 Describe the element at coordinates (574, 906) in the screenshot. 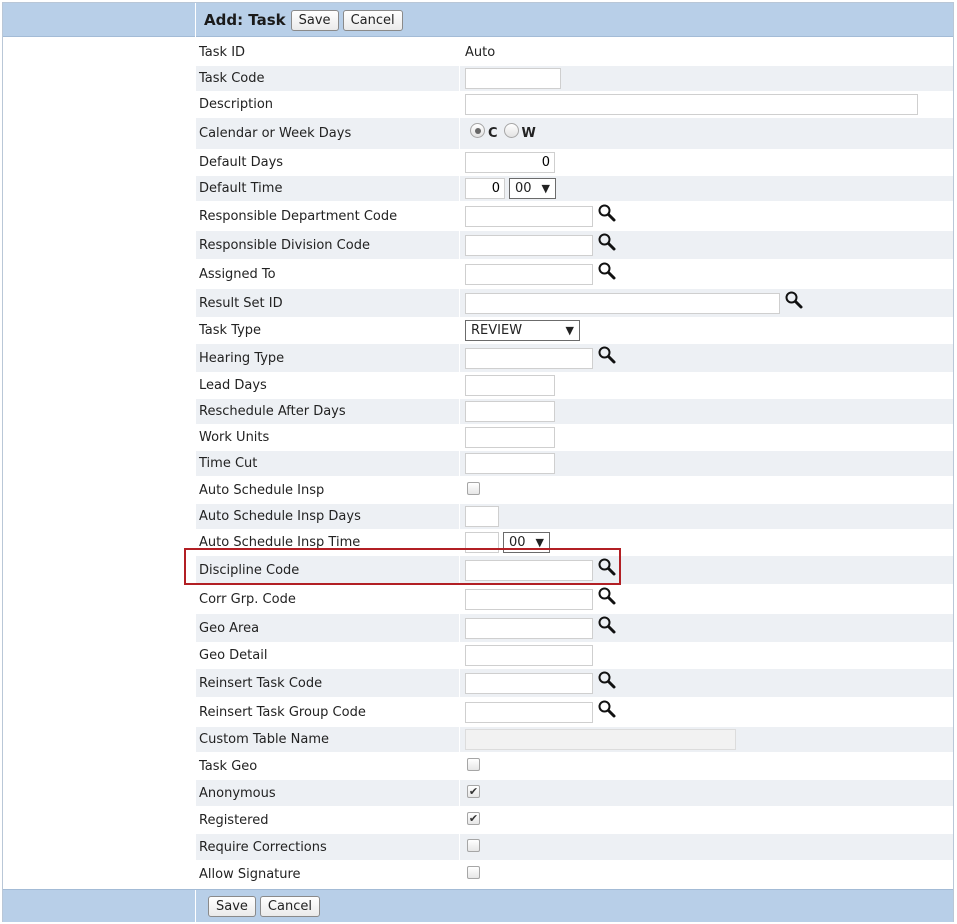

I see `footer-toolbar: Save Cancel` at that location.